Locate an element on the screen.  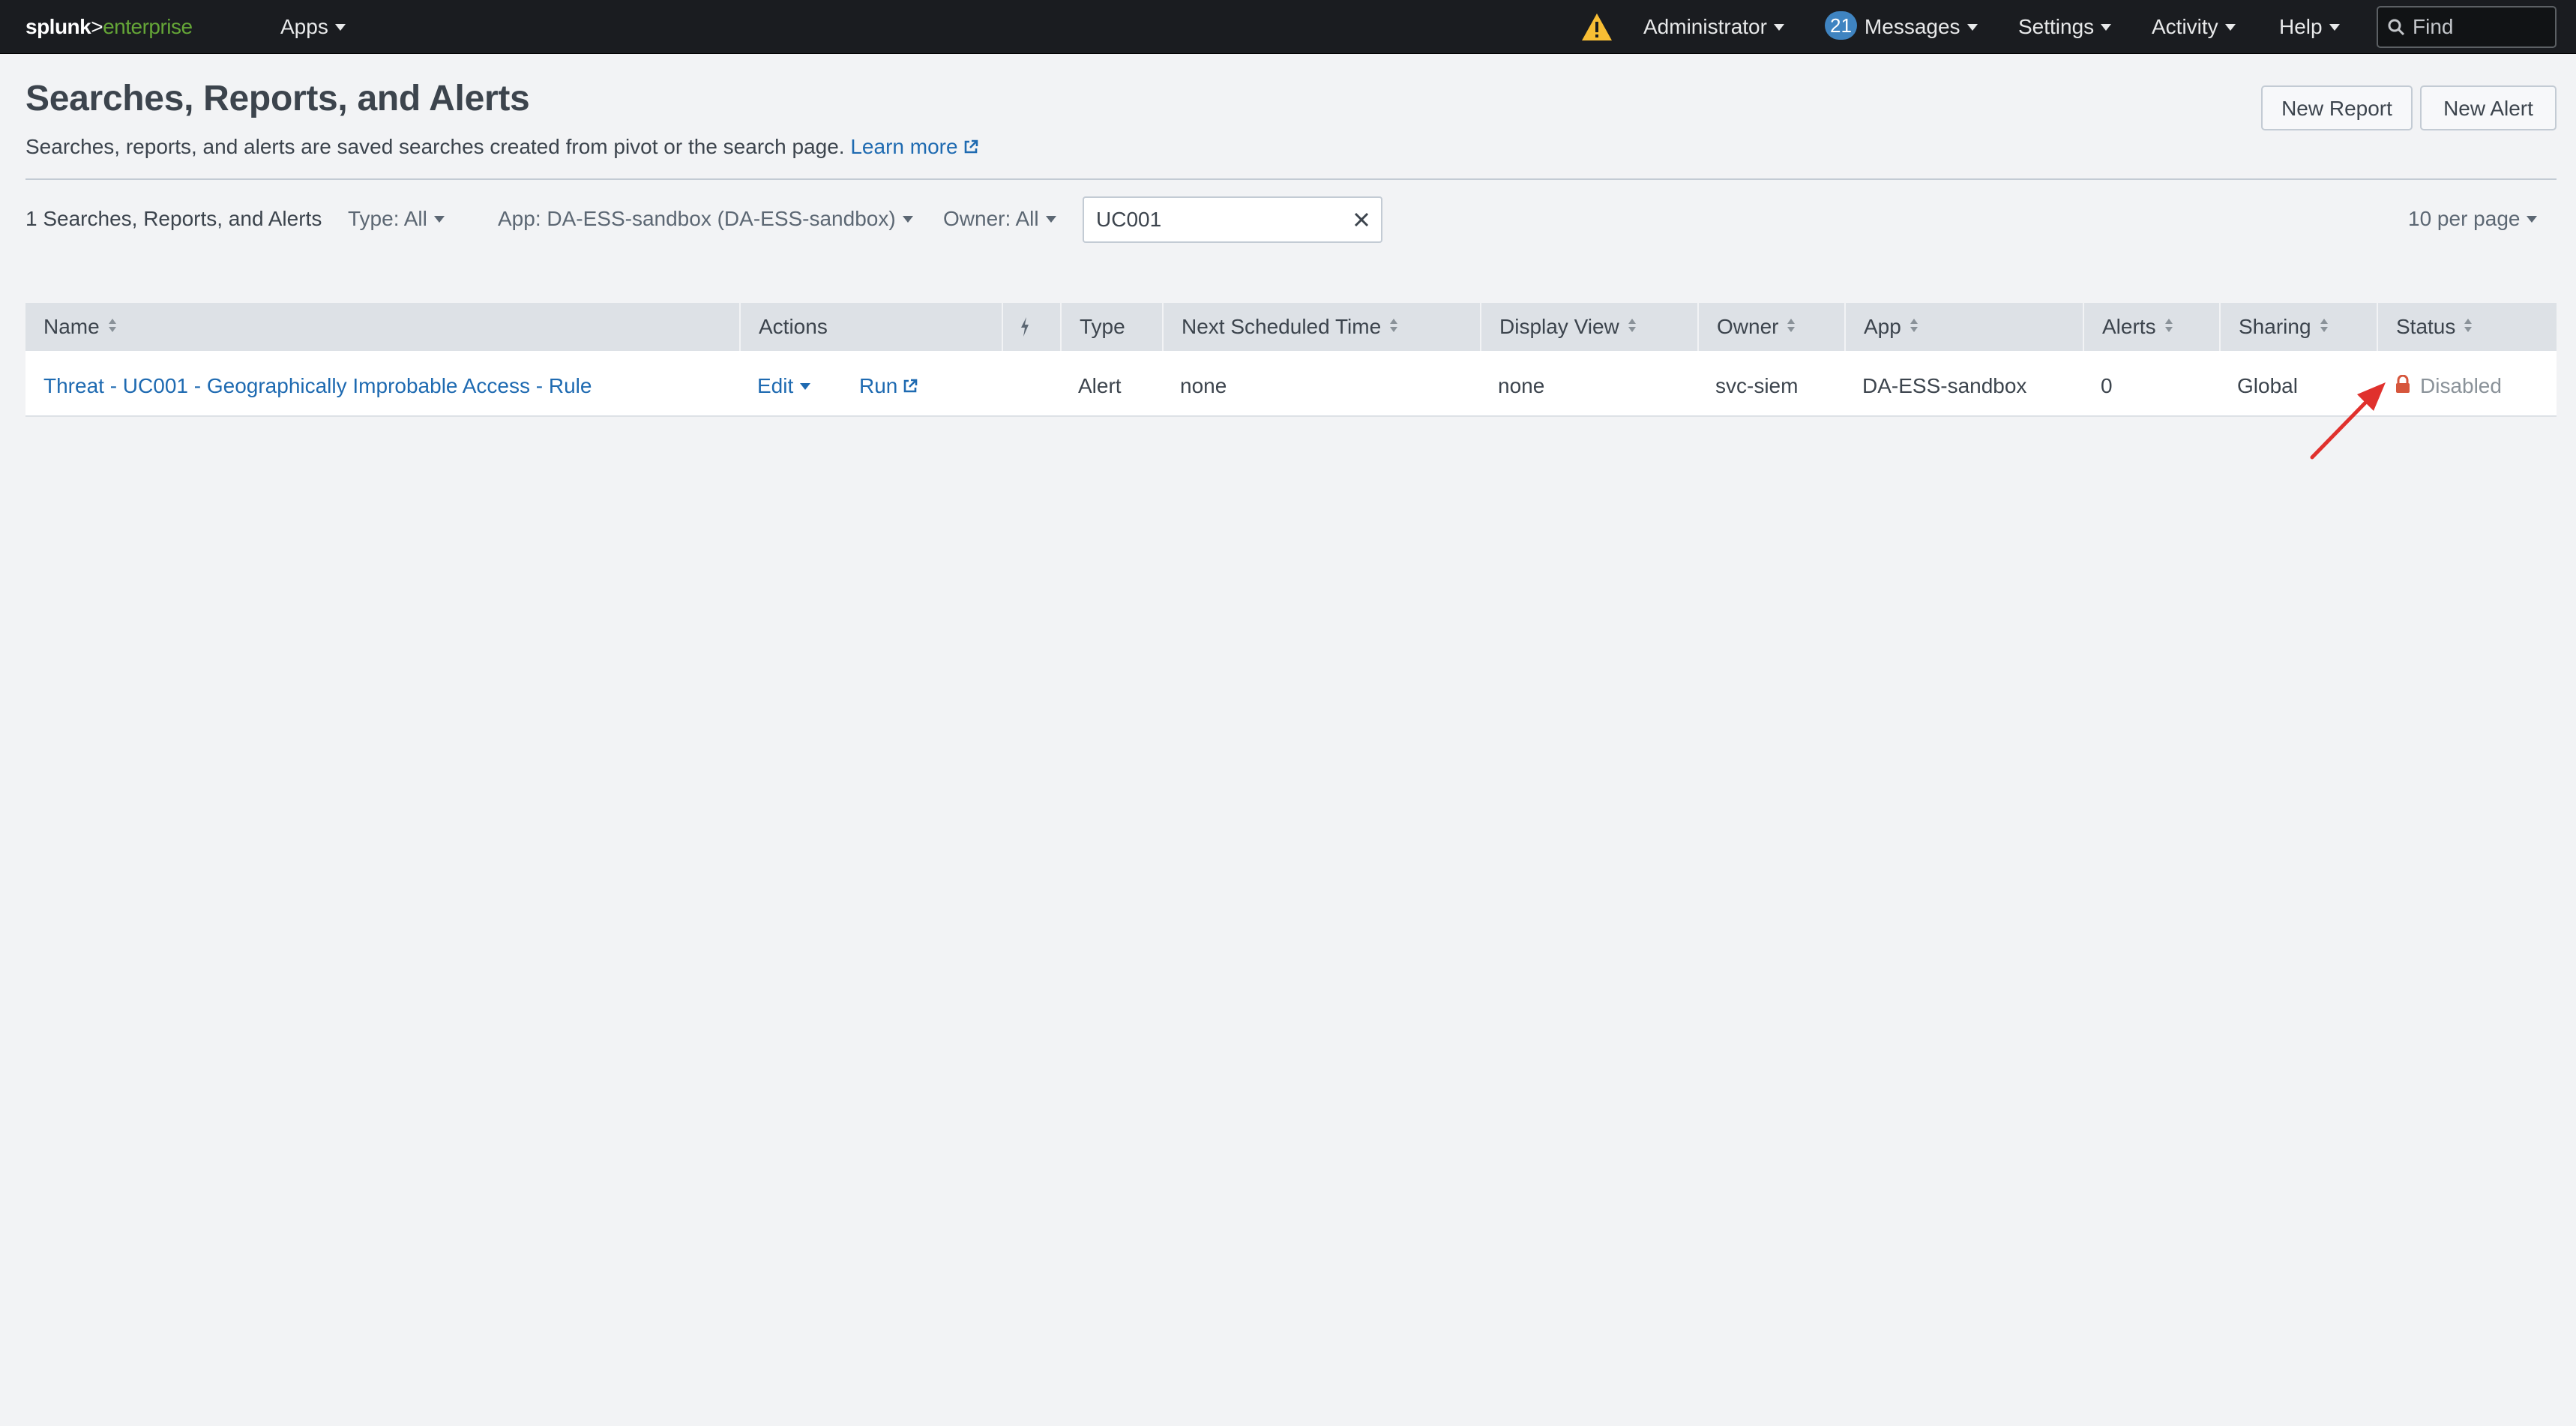
splunk-logo: splunk>enterprise is located at coordinates (109, 27).